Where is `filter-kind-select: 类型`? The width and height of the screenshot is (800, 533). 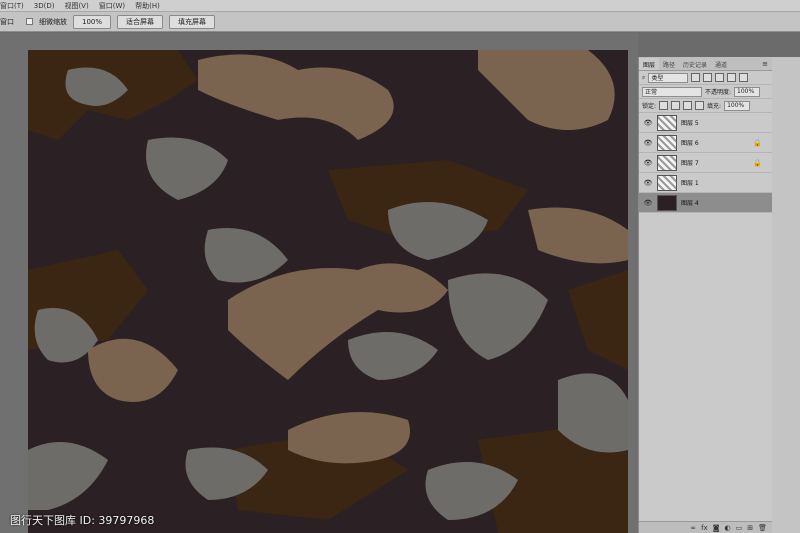
filter-kind-select: 类型 is located at coordinates (668, 77).